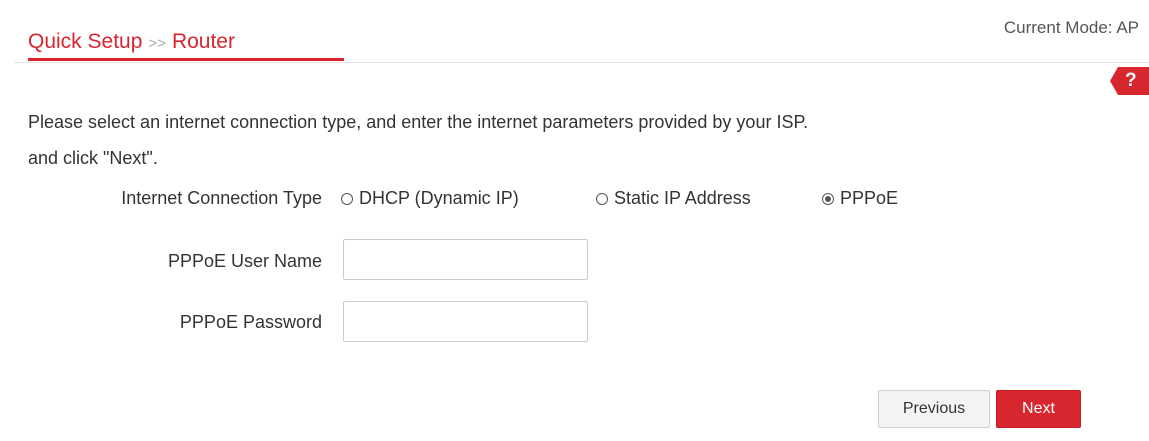  What do you see at coordinates (1038, 409) in the screenshot?
I see `next-button: Next` at bounding box center [1038, 409].